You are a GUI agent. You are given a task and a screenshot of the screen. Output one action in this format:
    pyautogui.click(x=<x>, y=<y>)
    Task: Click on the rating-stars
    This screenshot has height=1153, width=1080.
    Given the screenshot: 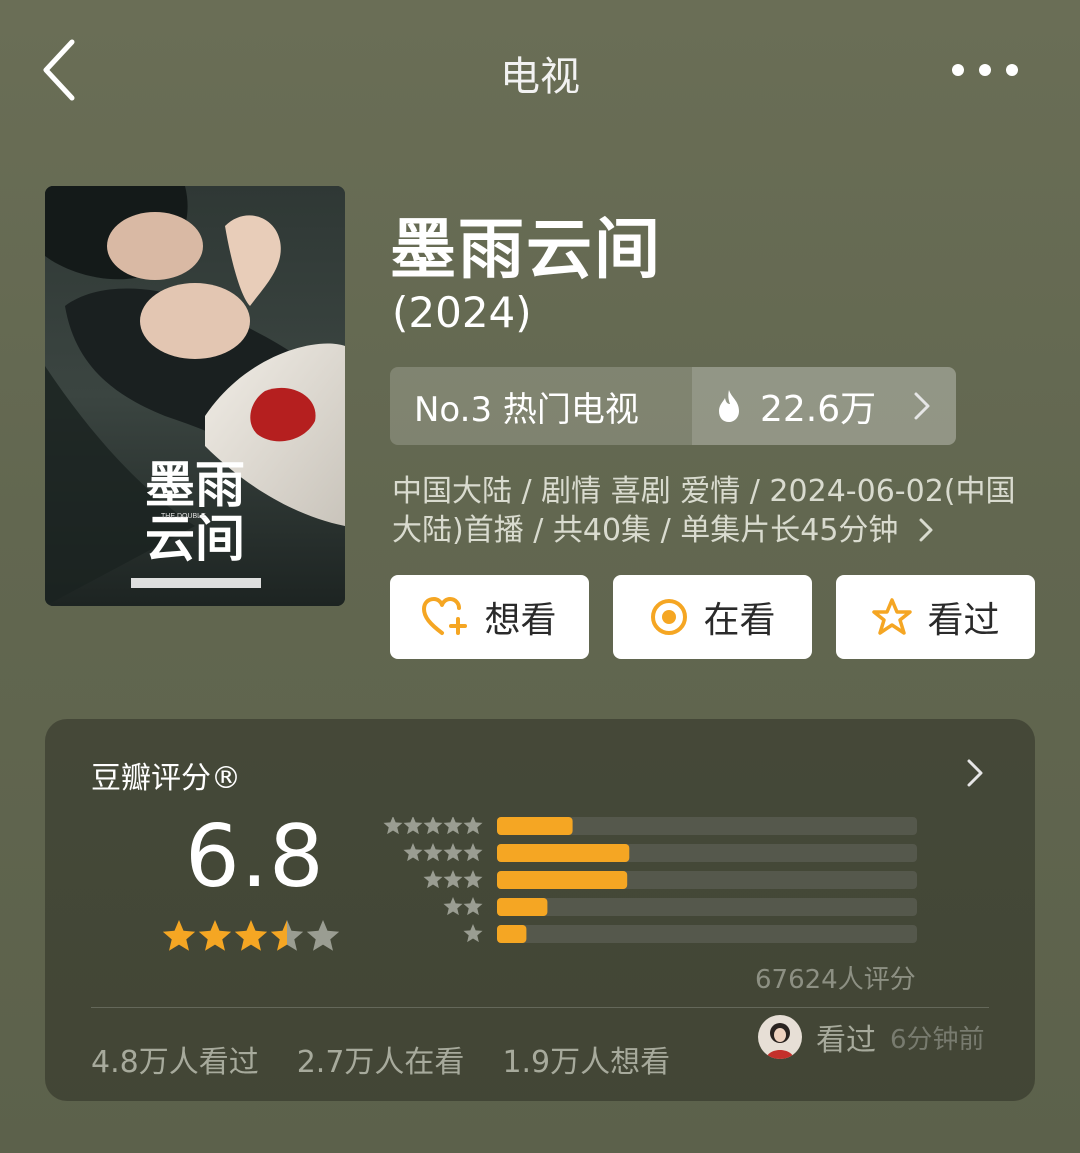 What is the action you would take?
    pyautogui.click(x=251, y=935)
    